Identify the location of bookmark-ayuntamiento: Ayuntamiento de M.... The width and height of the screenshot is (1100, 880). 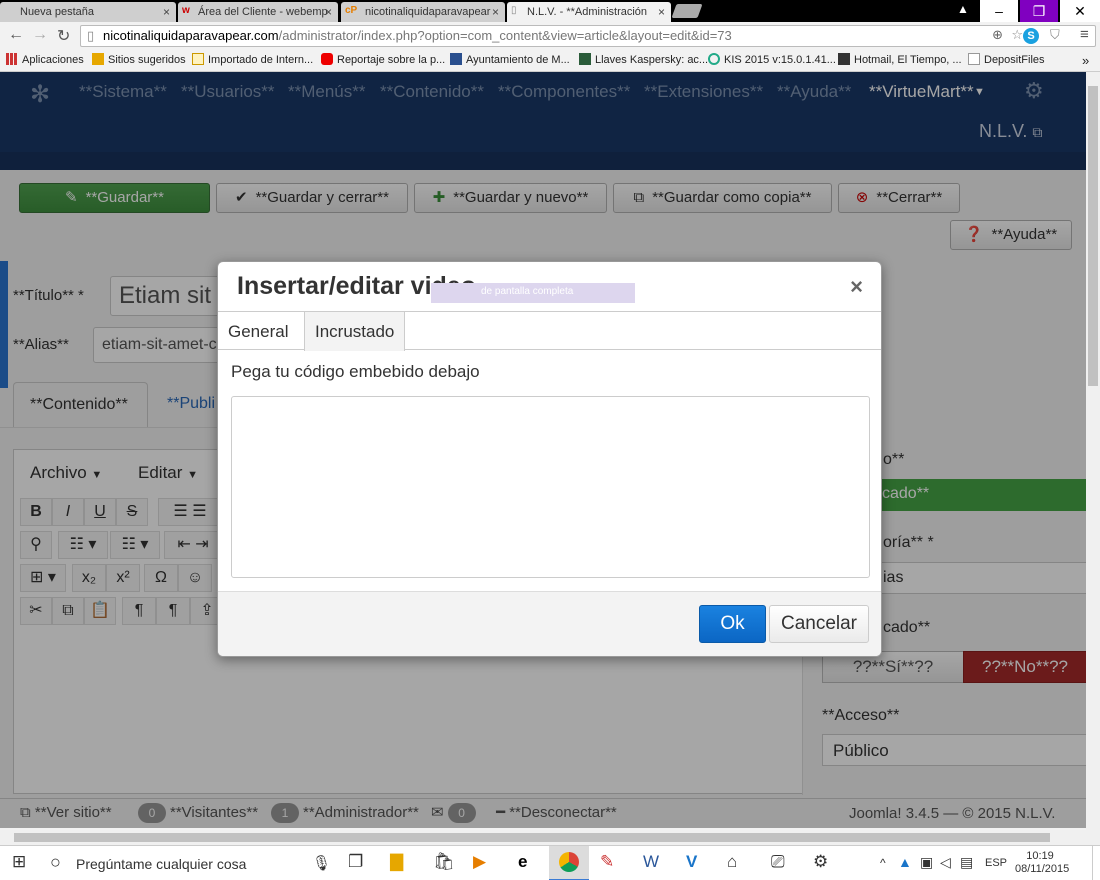
(510, 59).